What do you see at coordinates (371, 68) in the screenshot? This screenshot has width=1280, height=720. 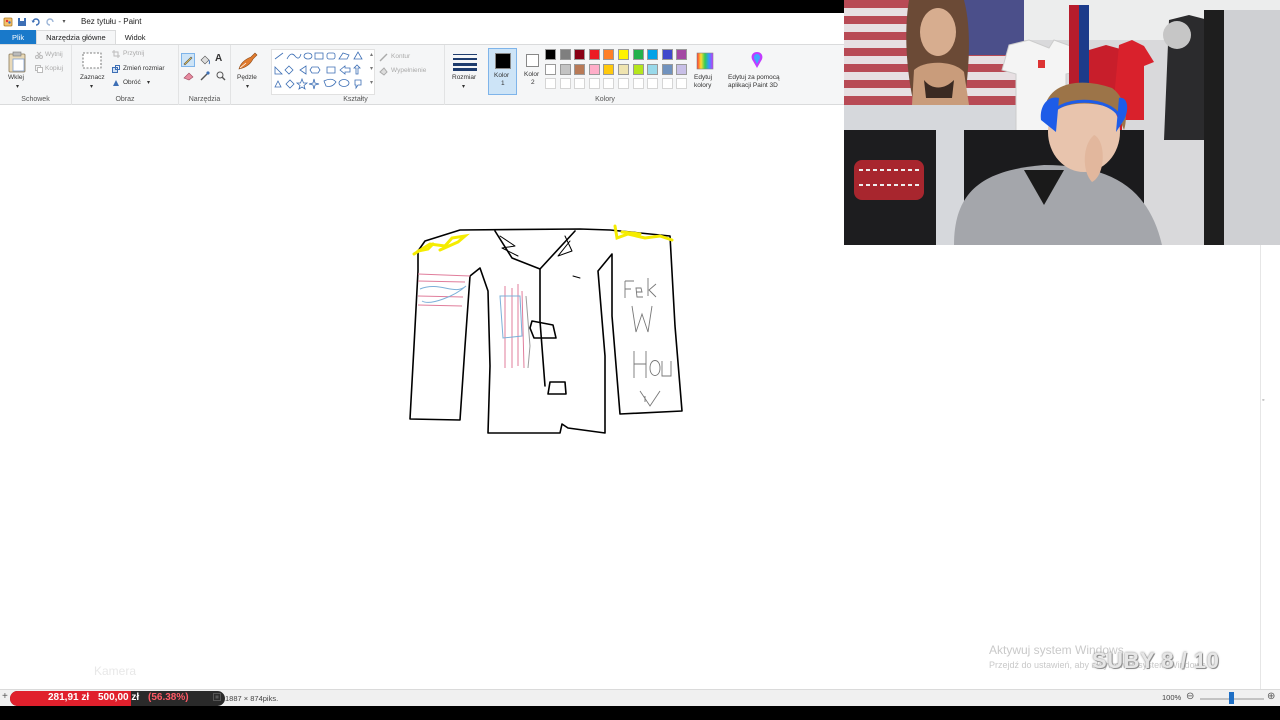 I see `shapes-scroll-down-icon: ▾` at bounding box center [371, 68].